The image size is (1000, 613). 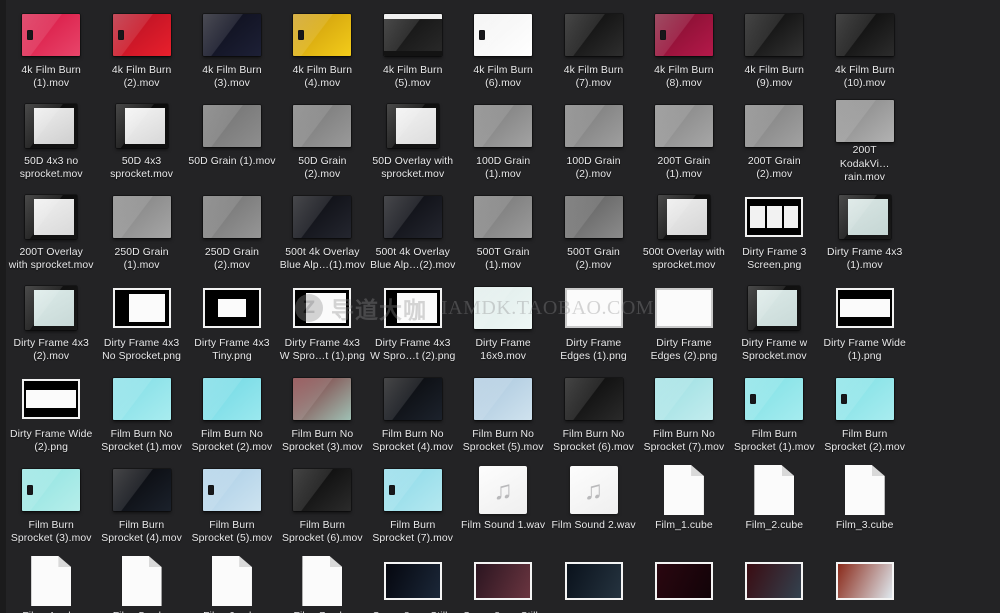 What do you see at coordinates (51, 411) in the screenshot?
I see `file-item: Dirty Frame Wide (2).png` at bounding box center [51, 411].